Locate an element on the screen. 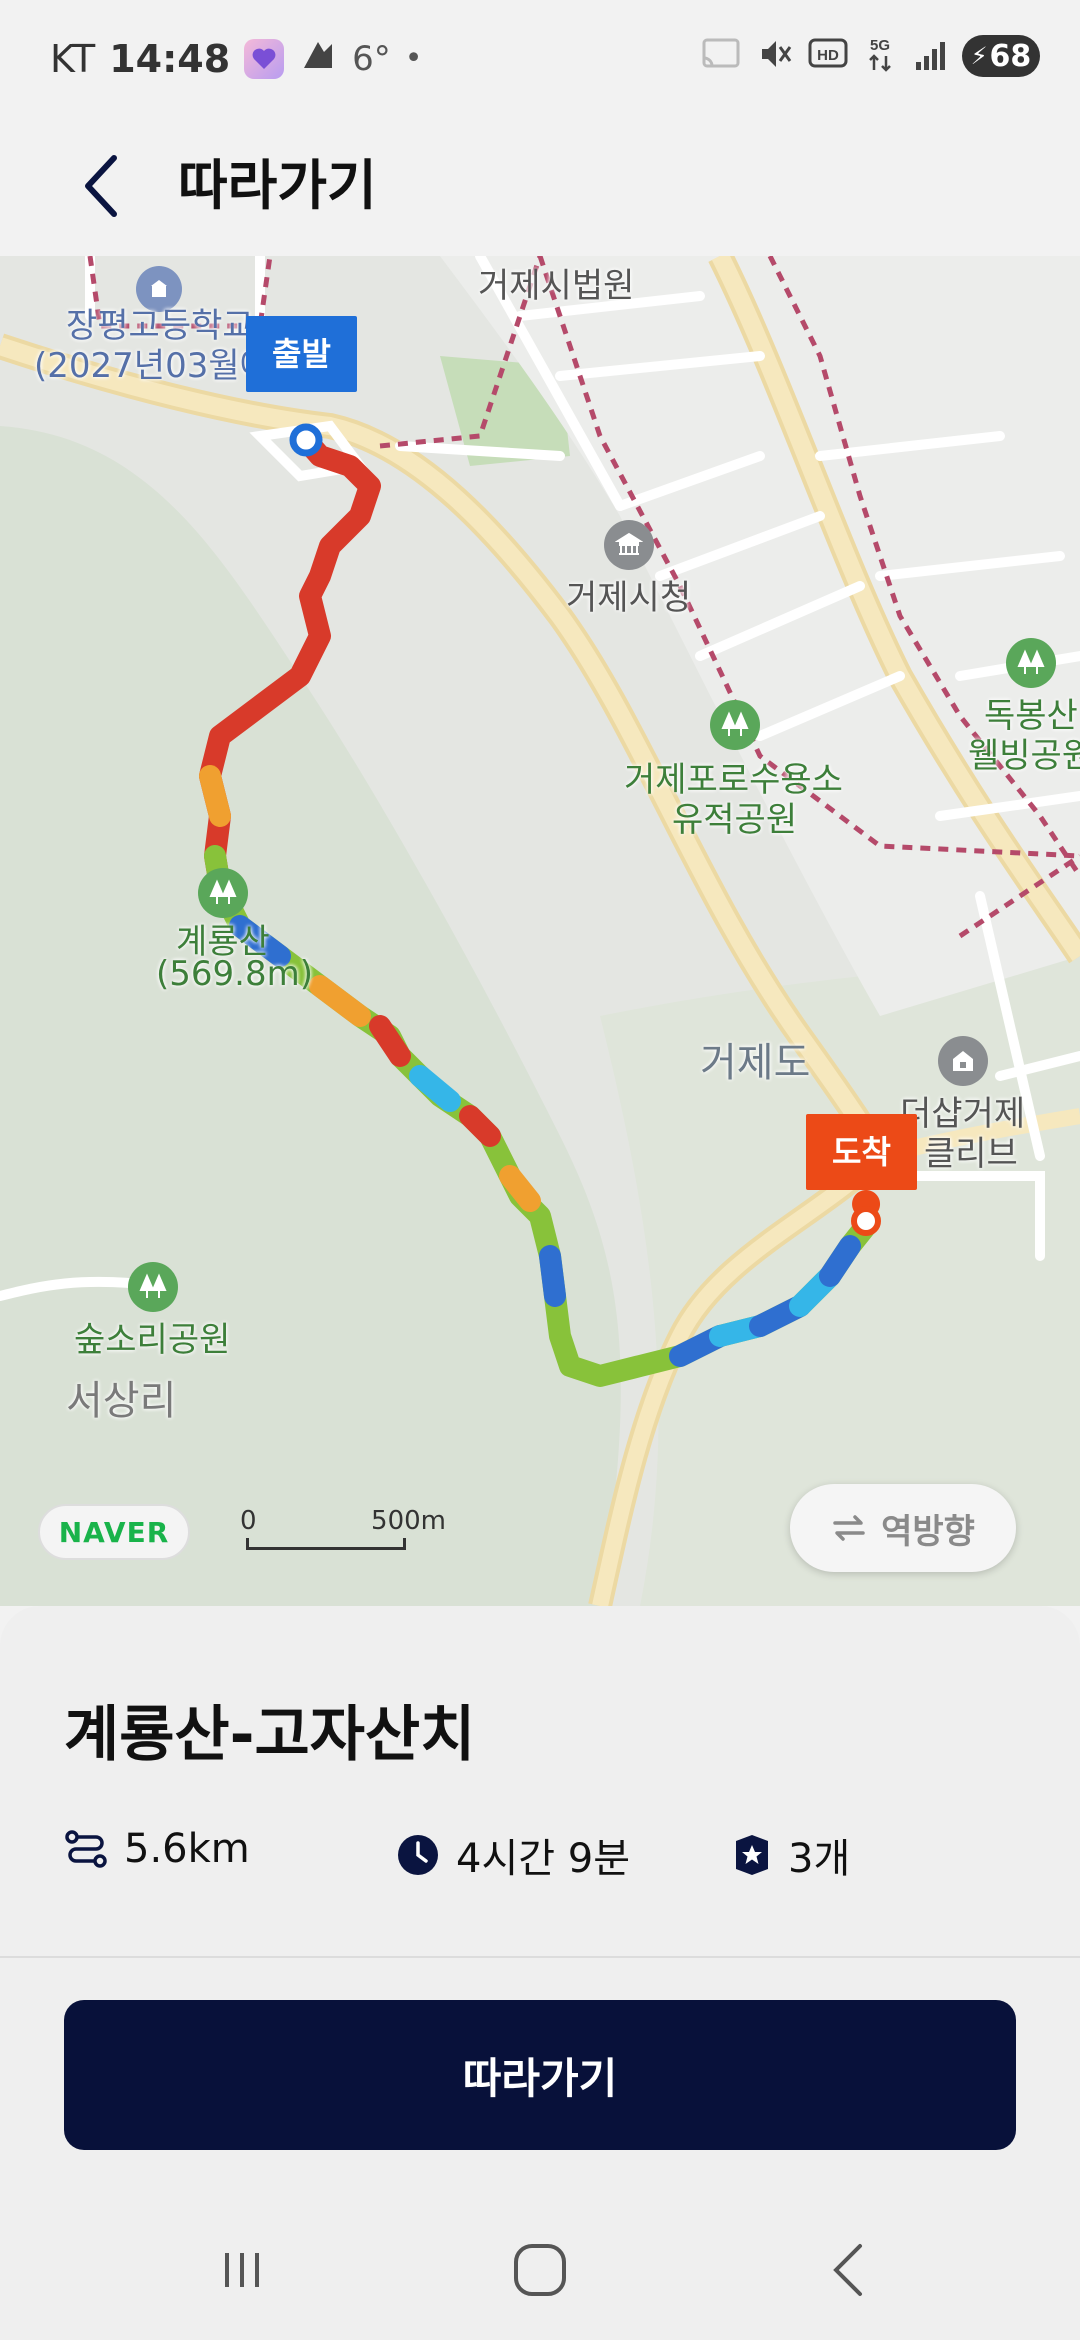 Image resolution: width=1080 pixels, height=2340 pixels. hd-voice-icon: HD is located at coordinates (828, 56).